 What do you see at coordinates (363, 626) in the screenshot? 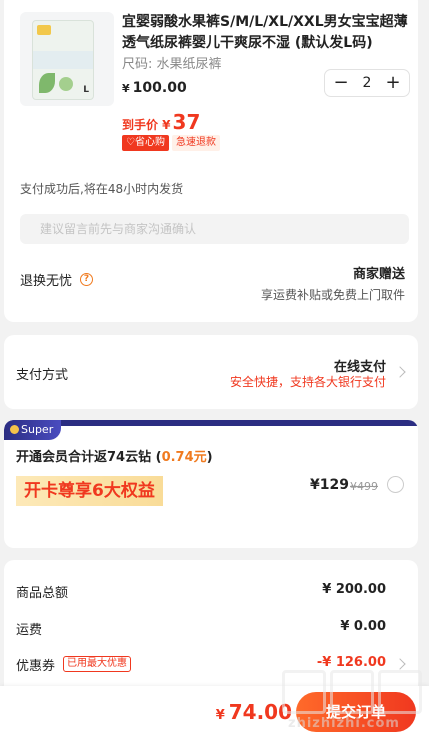
I see `shipping-value: ¥ 0.00` at bounding box center [363, 626].